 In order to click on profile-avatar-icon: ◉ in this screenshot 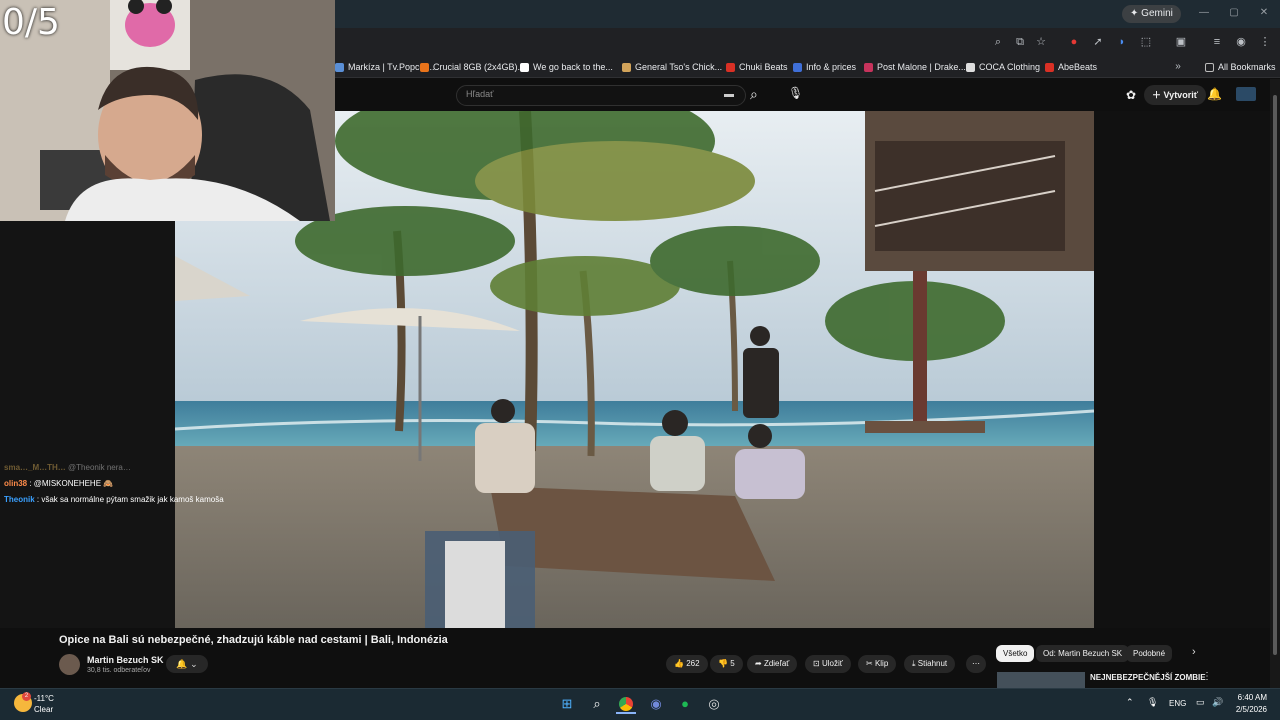, I will do `click(1241, 42)`.